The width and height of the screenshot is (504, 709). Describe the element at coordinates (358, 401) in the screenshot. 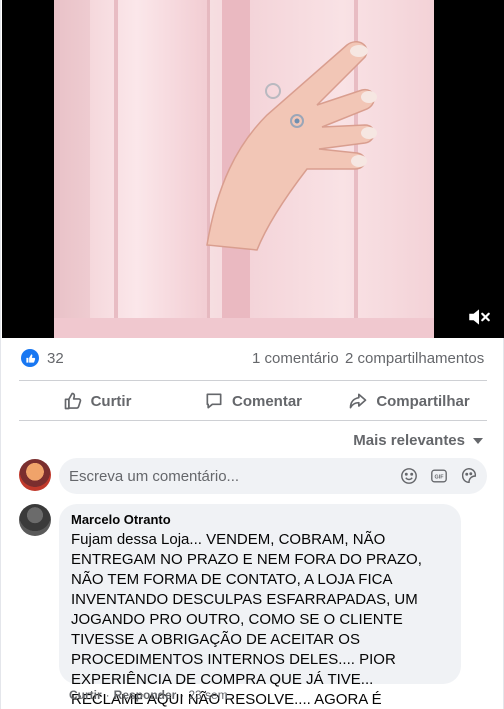

I see `share-icon` at that location.